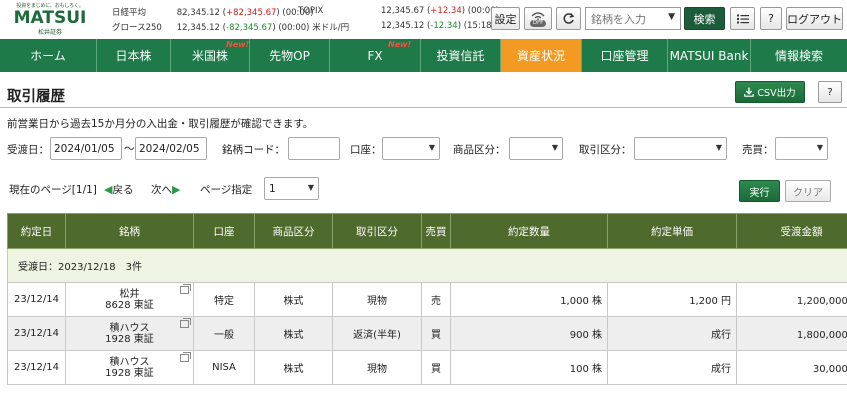 Image resolution: width=847 pixels, height=400 pixels. Describe the element at coordinates (830, 92) in the screenshot. I see `page-help-button: ?` at that location.